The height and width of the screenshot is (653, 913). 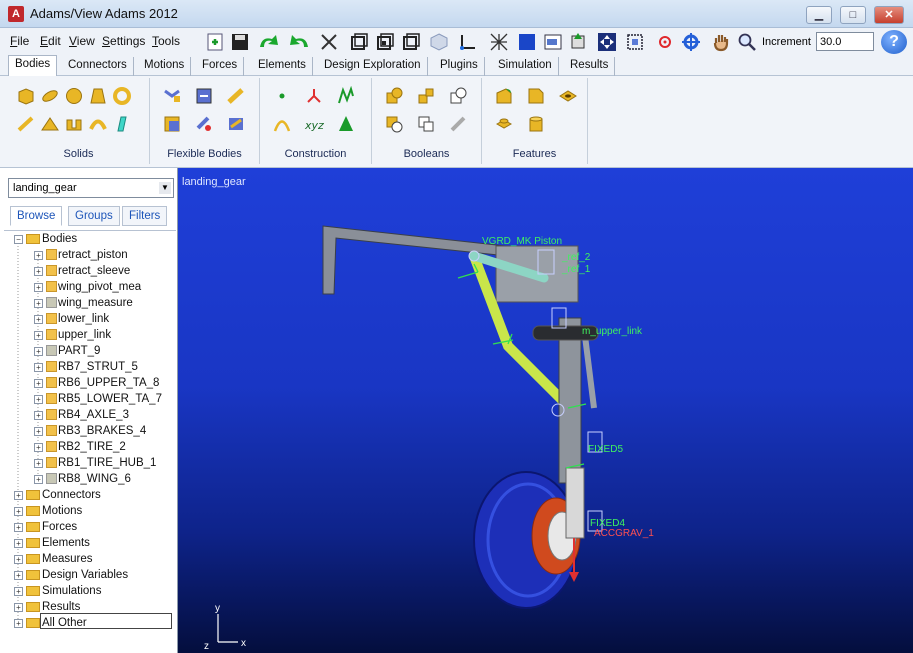 What do you see at coordinates (96, 431) in the screenshot?
I see `tree-item-body: RB3_BRAKES_4` at bounding box center [96, 431].